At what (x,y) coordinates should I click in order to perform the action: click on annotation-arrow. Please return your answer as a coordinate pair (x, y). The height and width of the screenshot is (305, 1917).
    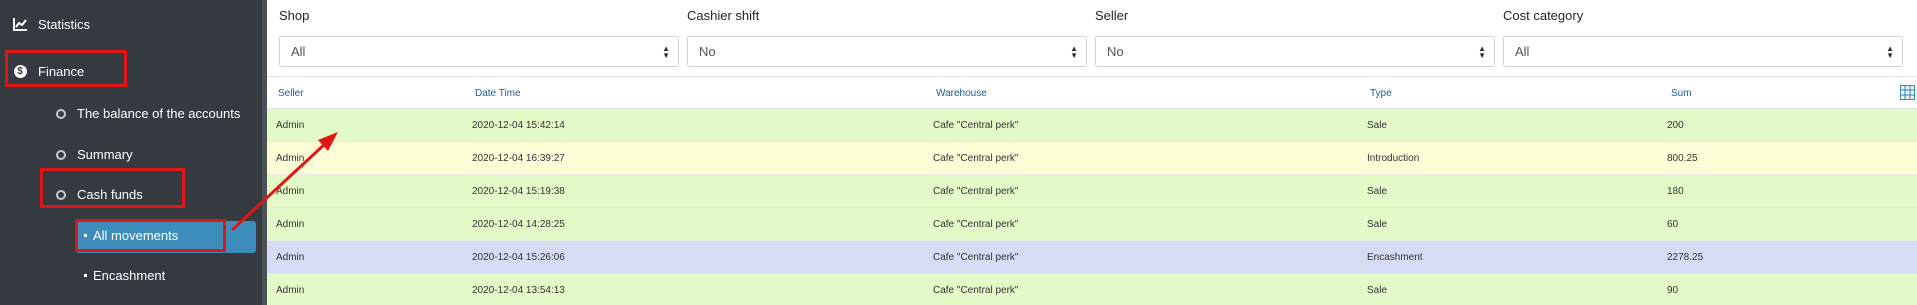
    Looking at the image, I should click on (284, 182).